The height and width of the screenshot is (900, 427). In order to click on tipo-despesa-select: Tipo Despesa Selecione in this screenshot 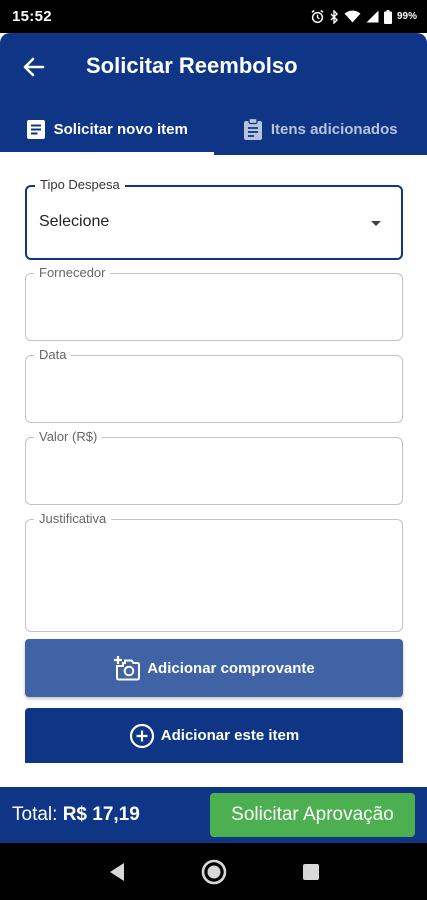, I will do `click(214, 218)`.